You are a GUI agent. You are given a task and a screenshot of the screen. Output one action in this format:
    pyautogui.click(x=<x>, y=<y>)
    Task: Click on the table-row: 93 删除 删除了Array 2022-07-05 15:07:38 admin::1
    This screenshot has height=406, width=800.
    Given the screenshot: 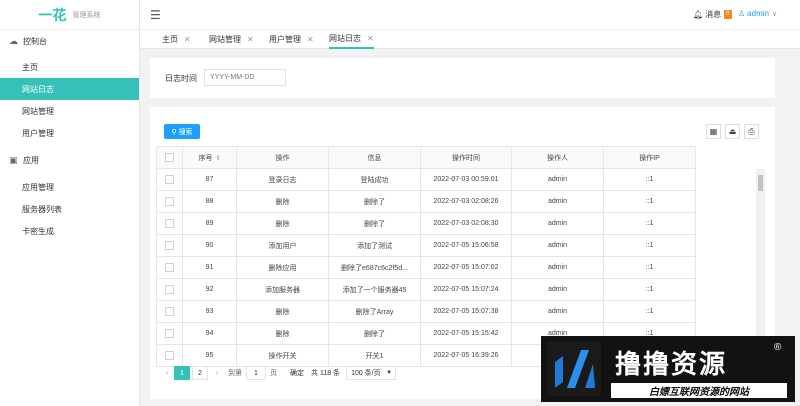 What is the action you would take?
    pyautogui.click(x=426, y=311)
    